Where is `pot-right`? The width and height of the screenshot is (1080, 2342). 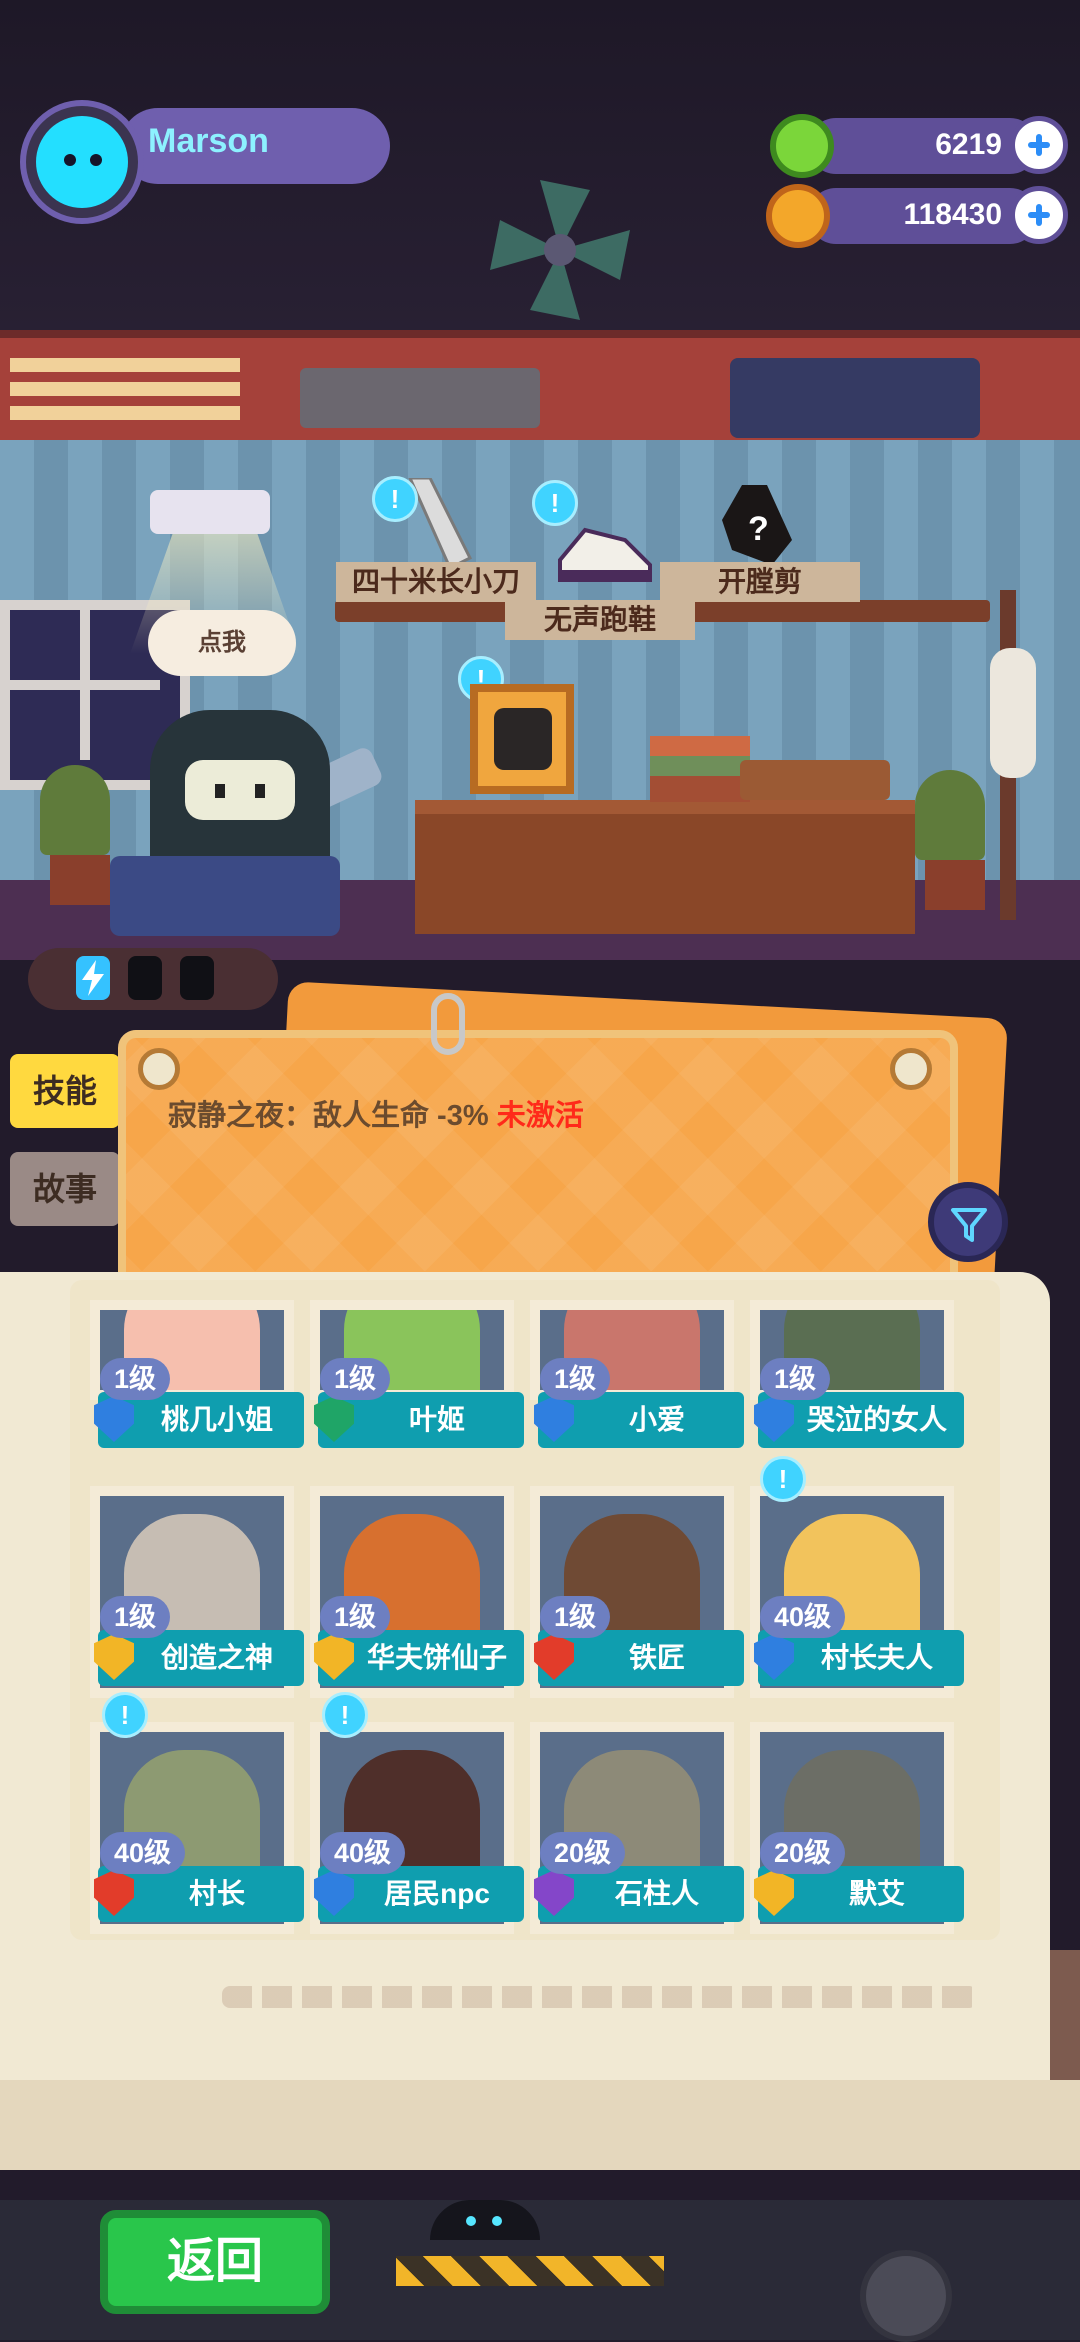
pot-right is located at coordinates (955, 885).